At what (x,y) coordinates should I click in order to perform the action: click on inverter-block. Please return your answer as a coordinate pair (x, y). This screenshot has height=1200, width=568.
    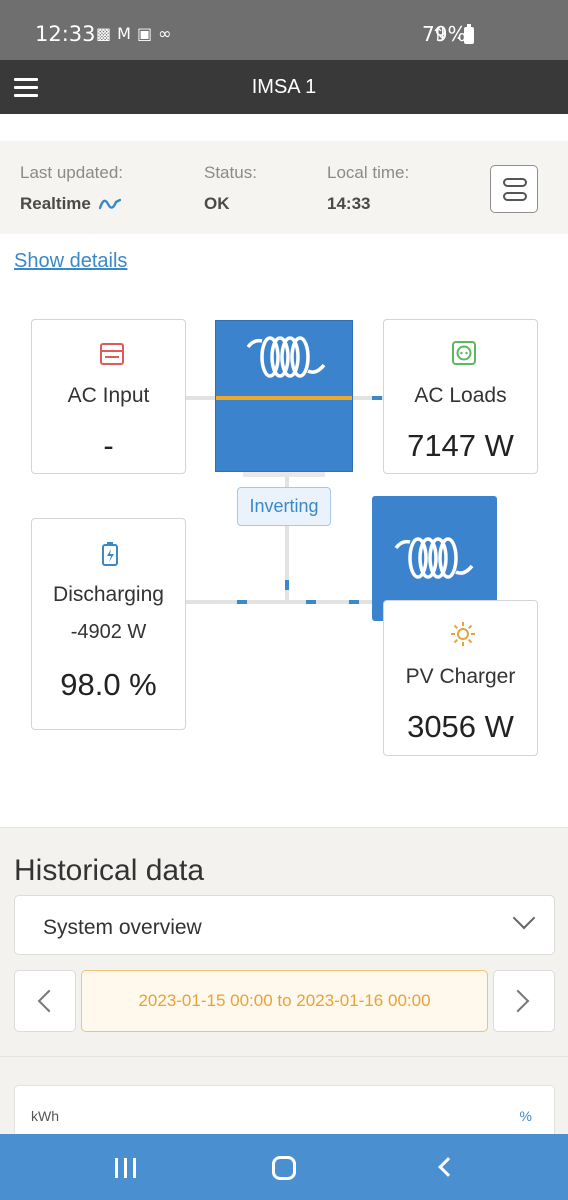
    Looking at the image, I should click on (284, 396).